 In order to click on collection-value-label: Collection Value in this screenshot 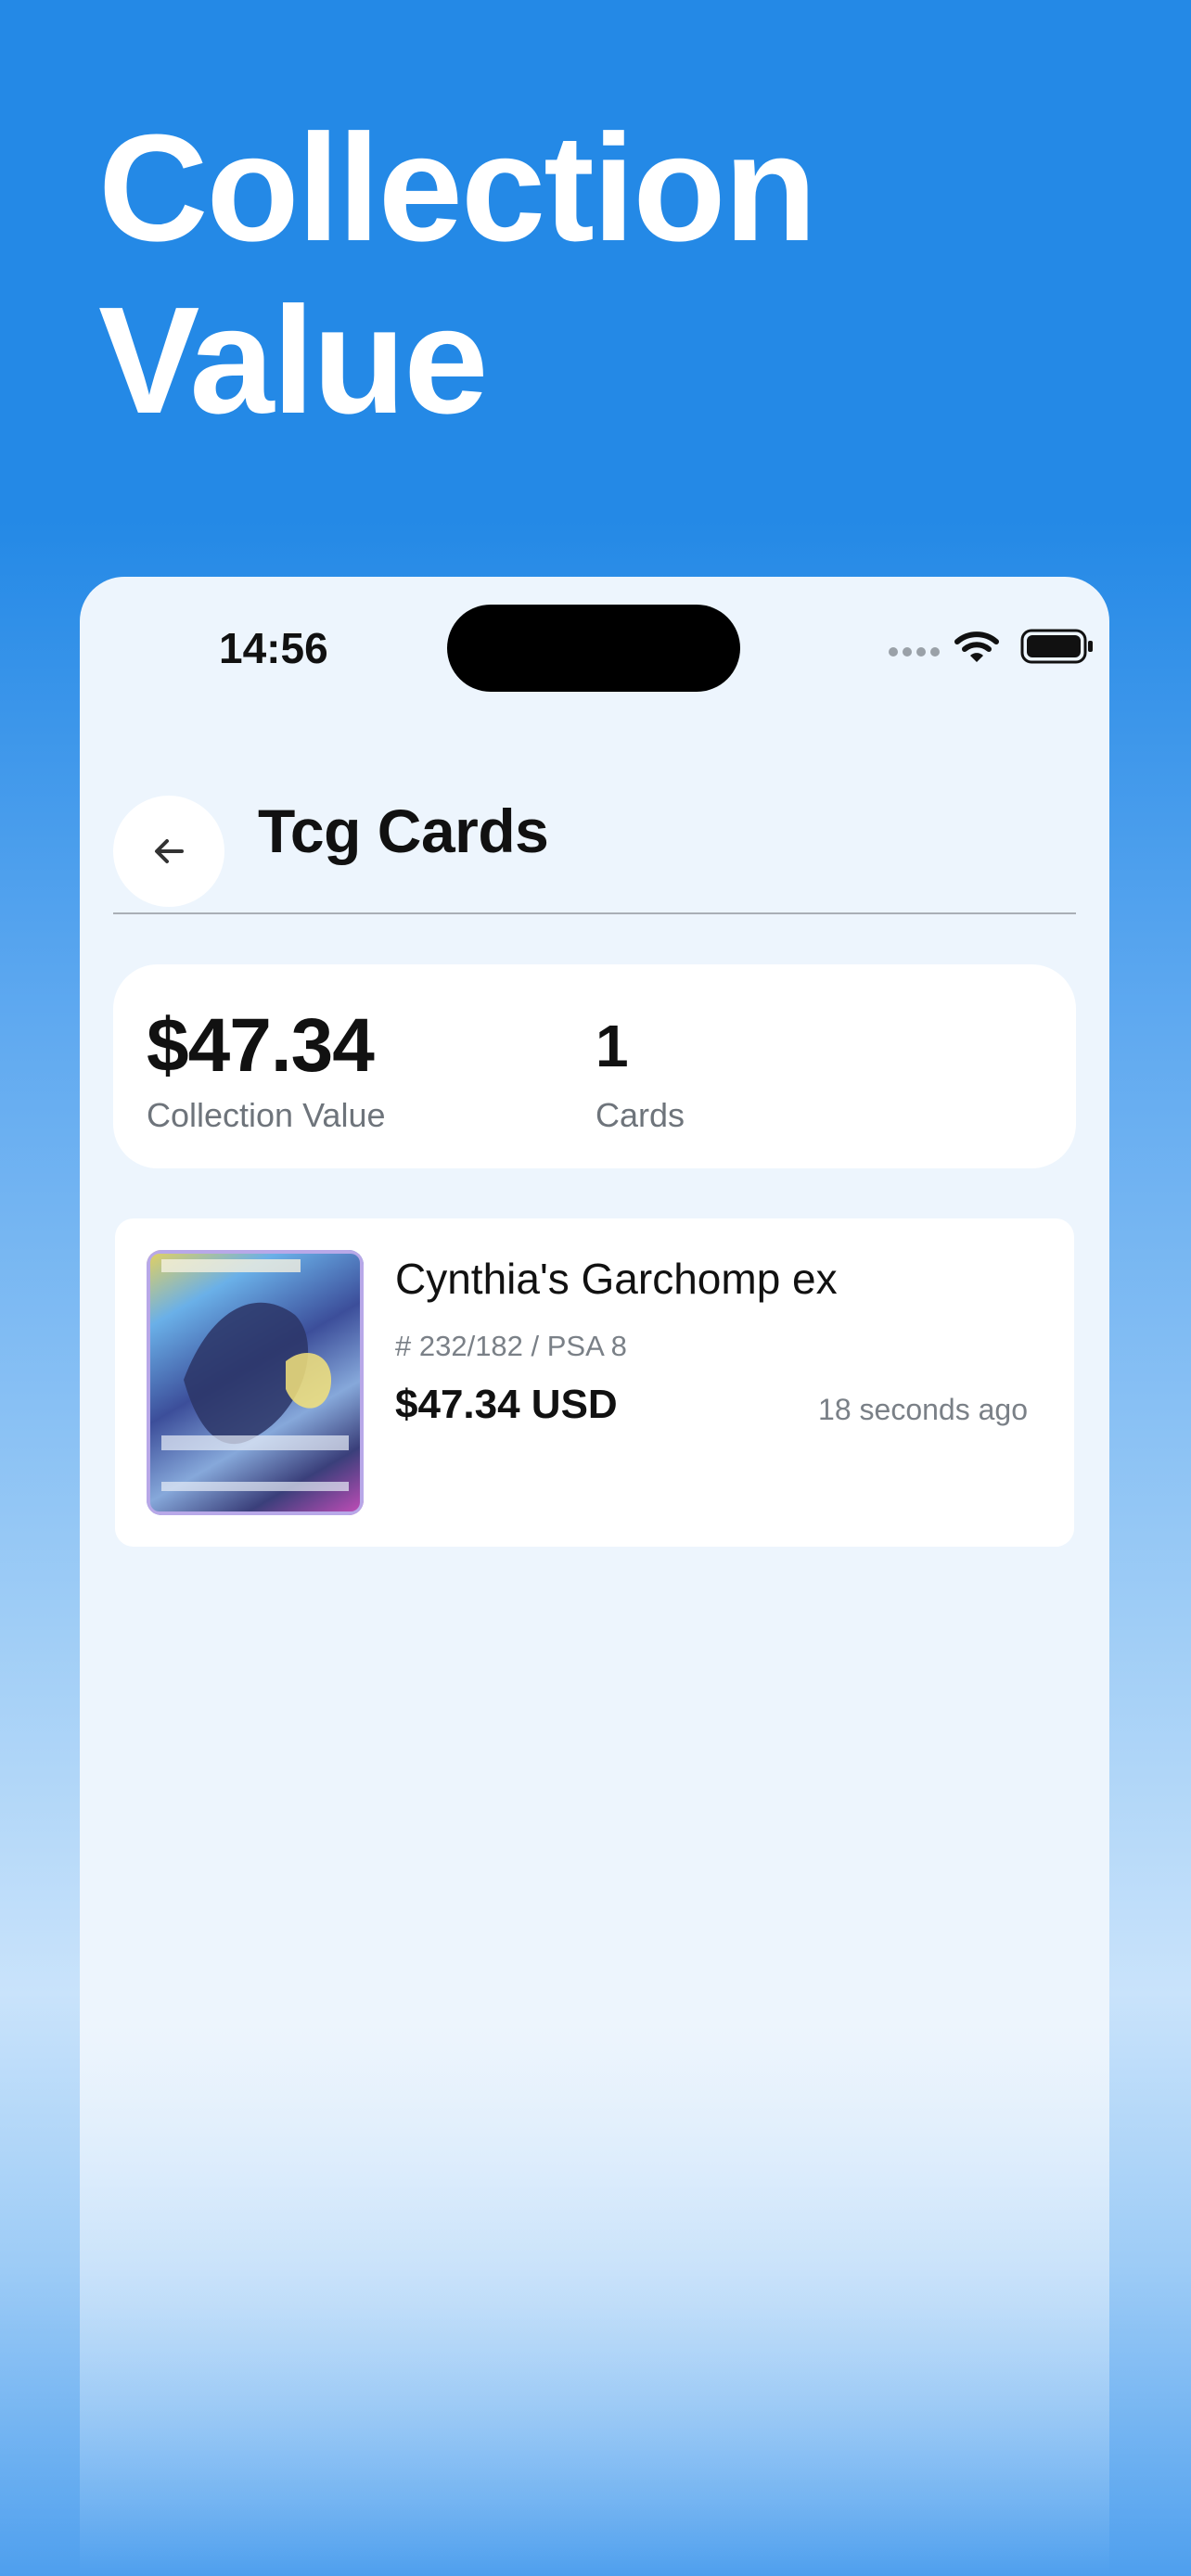, I will do `click(266, 1115)`.